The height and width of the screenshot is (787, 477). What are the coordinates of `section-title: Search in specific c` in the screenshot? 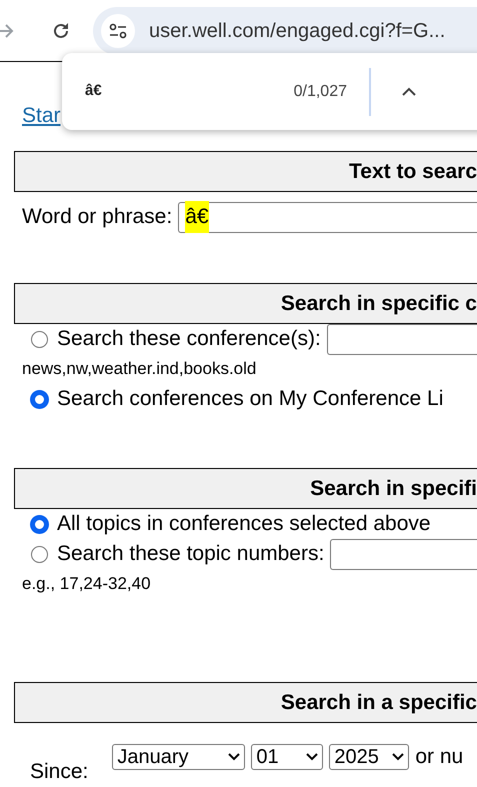 It's located at (378, 303).